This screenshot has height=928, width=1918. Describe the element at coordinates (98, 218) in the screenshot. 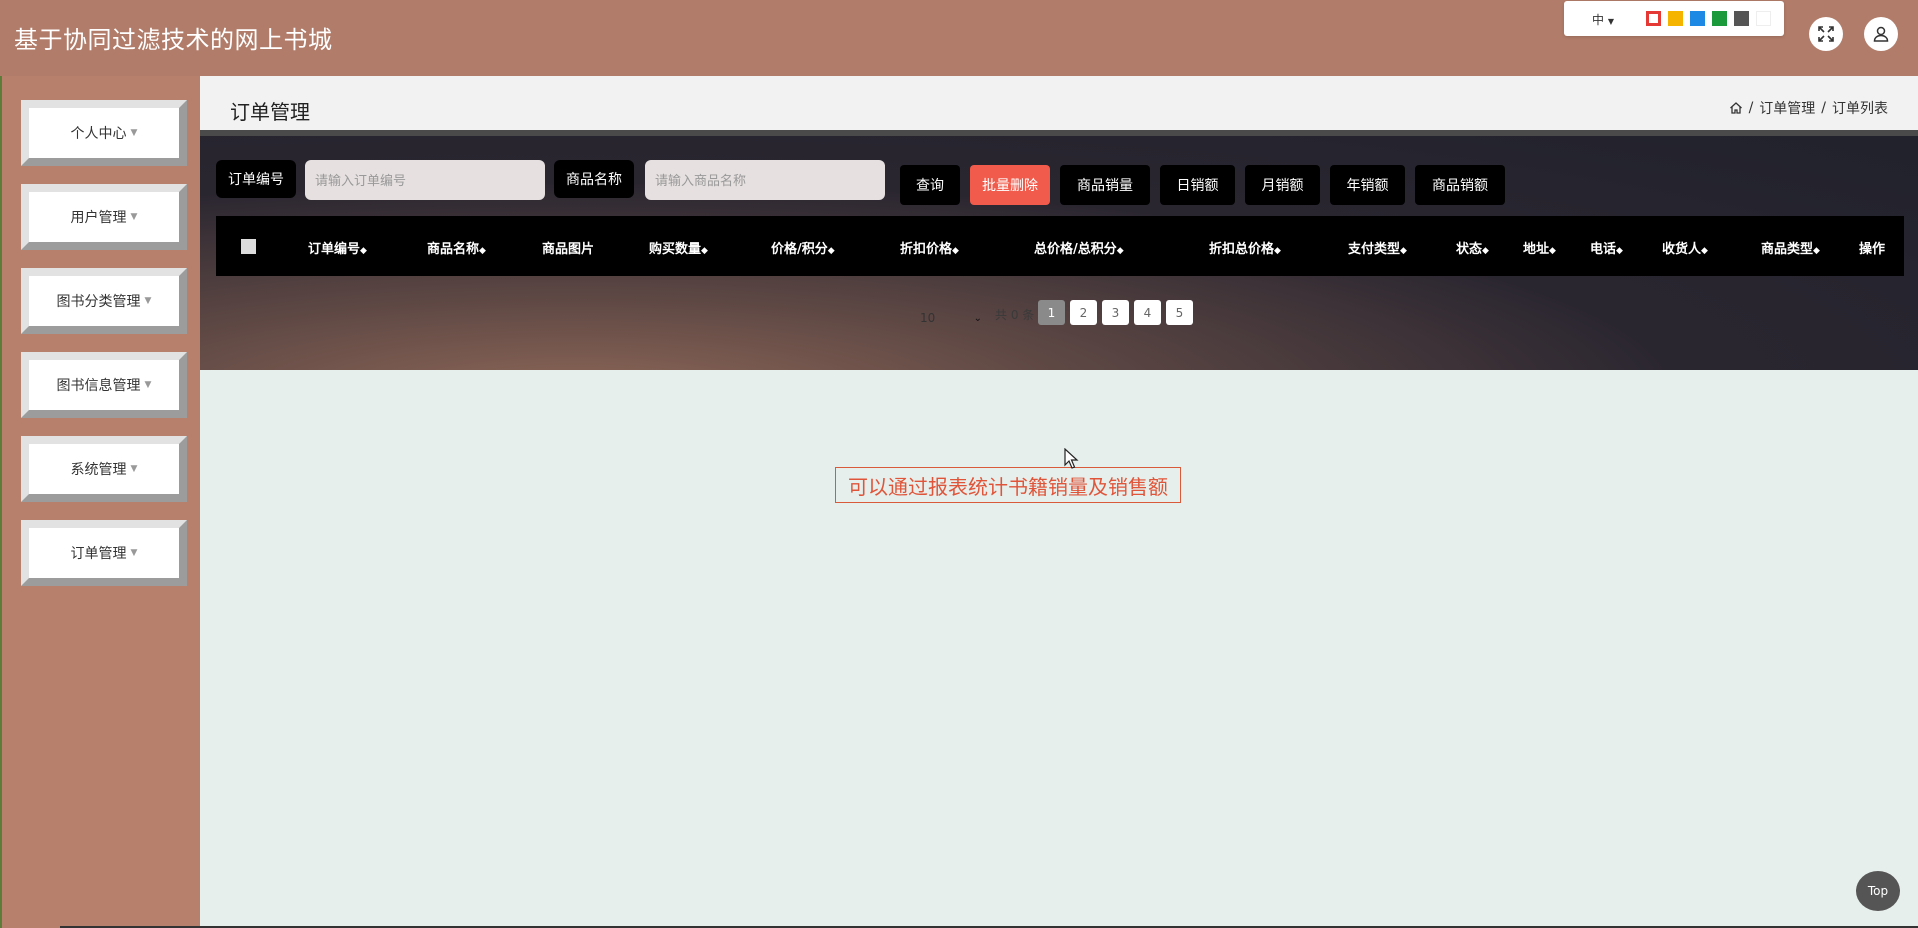

I see `sidebar-item-label: 用户管理` at that location.